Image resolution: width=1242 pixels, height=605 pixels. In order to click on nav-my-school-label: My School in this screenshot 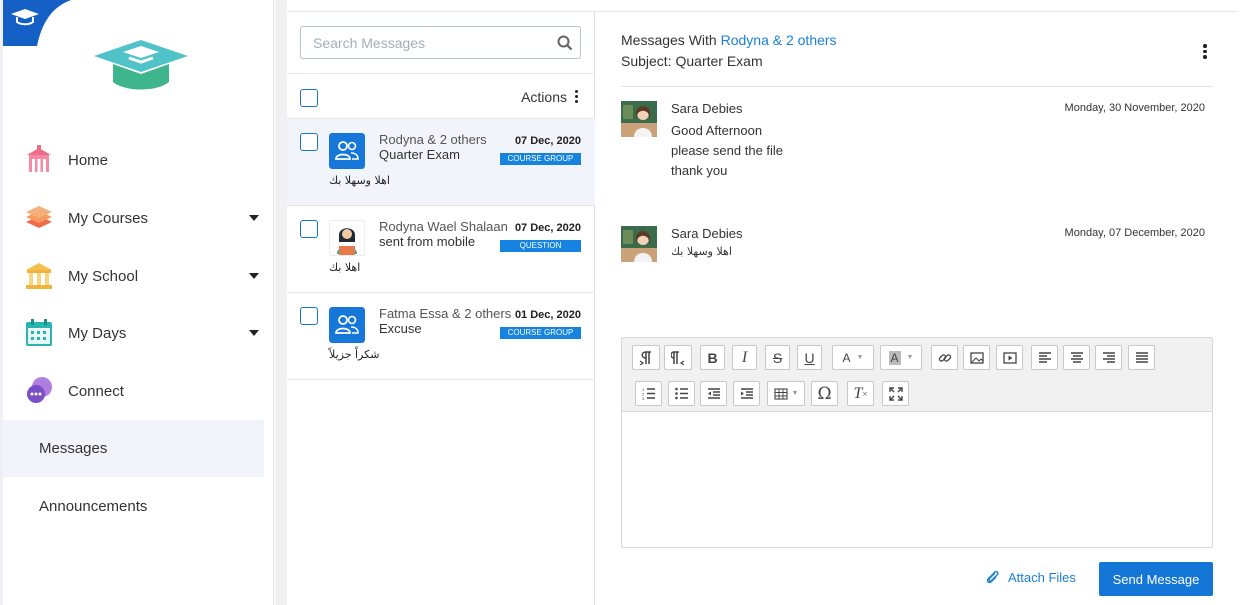, I will do `click(103, 276)`.